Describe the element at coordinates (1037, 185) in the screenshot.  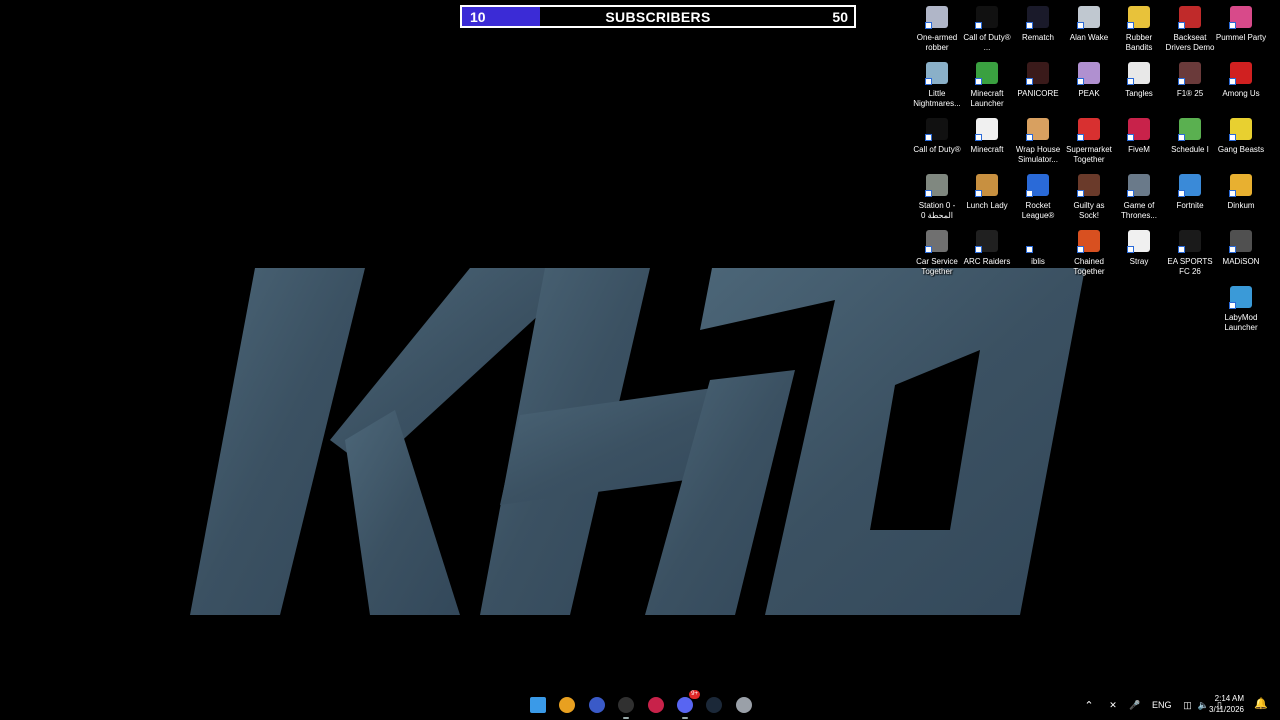
I see `rocket-league-icon` at that location.